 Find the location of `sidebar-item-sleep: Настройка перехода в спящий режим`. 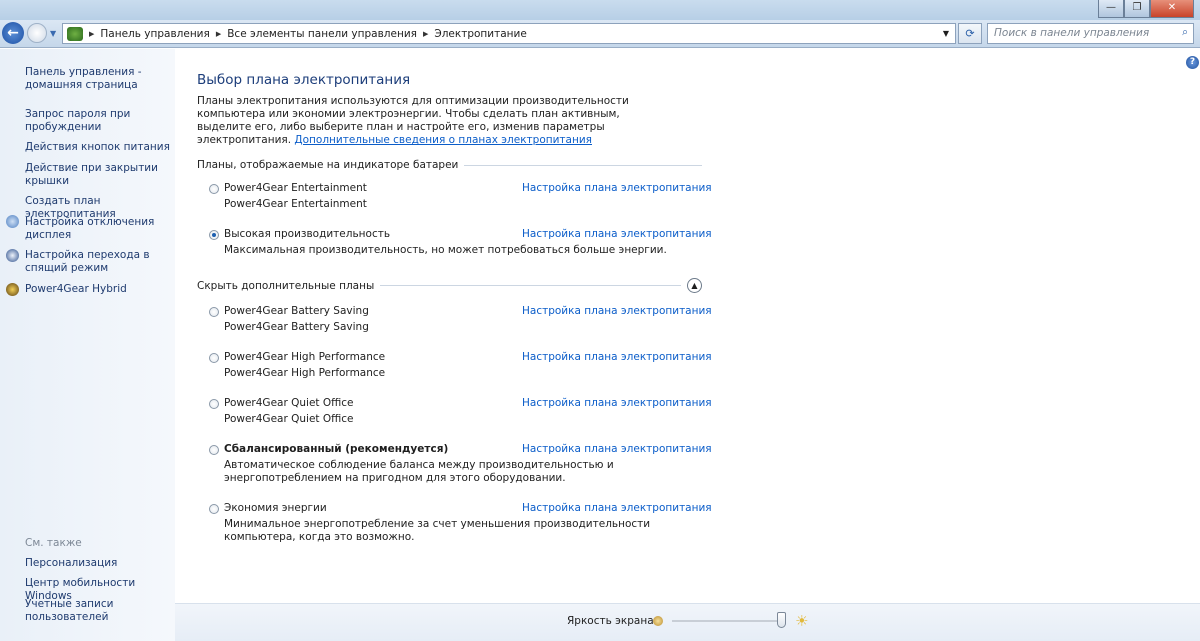

sidebar-item-sleep: Настройка перехода в спящий режим is located at coordinates (100, 262).